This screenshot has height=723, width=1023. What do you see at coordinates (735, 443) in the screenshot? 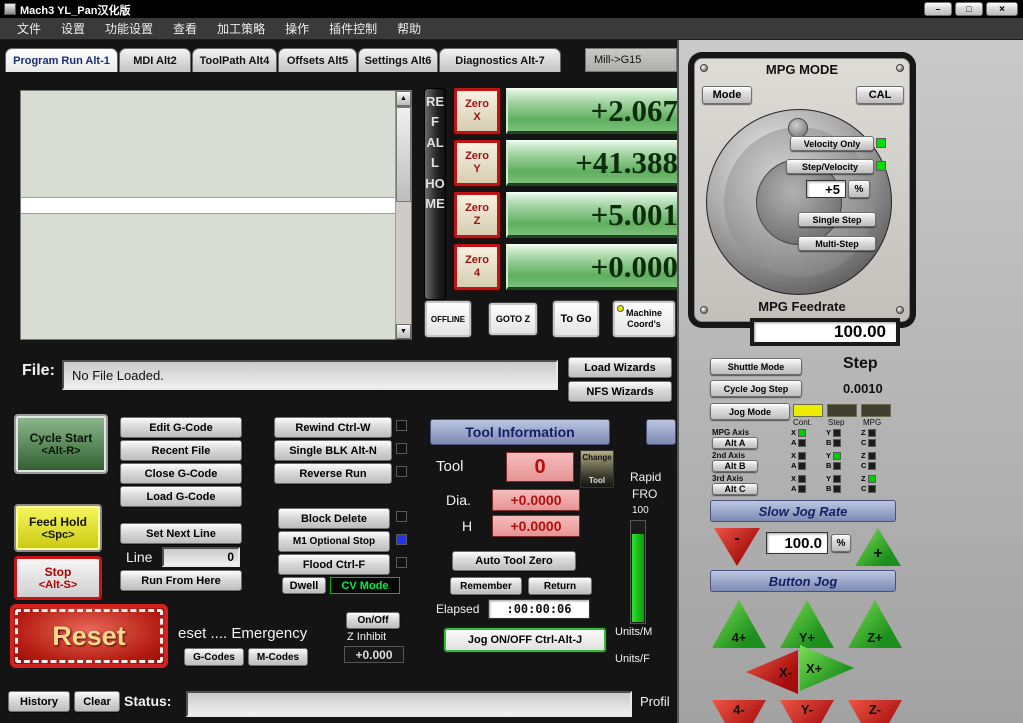
I see `alt-a-button: Alt A` at bounding box center [735, 443].